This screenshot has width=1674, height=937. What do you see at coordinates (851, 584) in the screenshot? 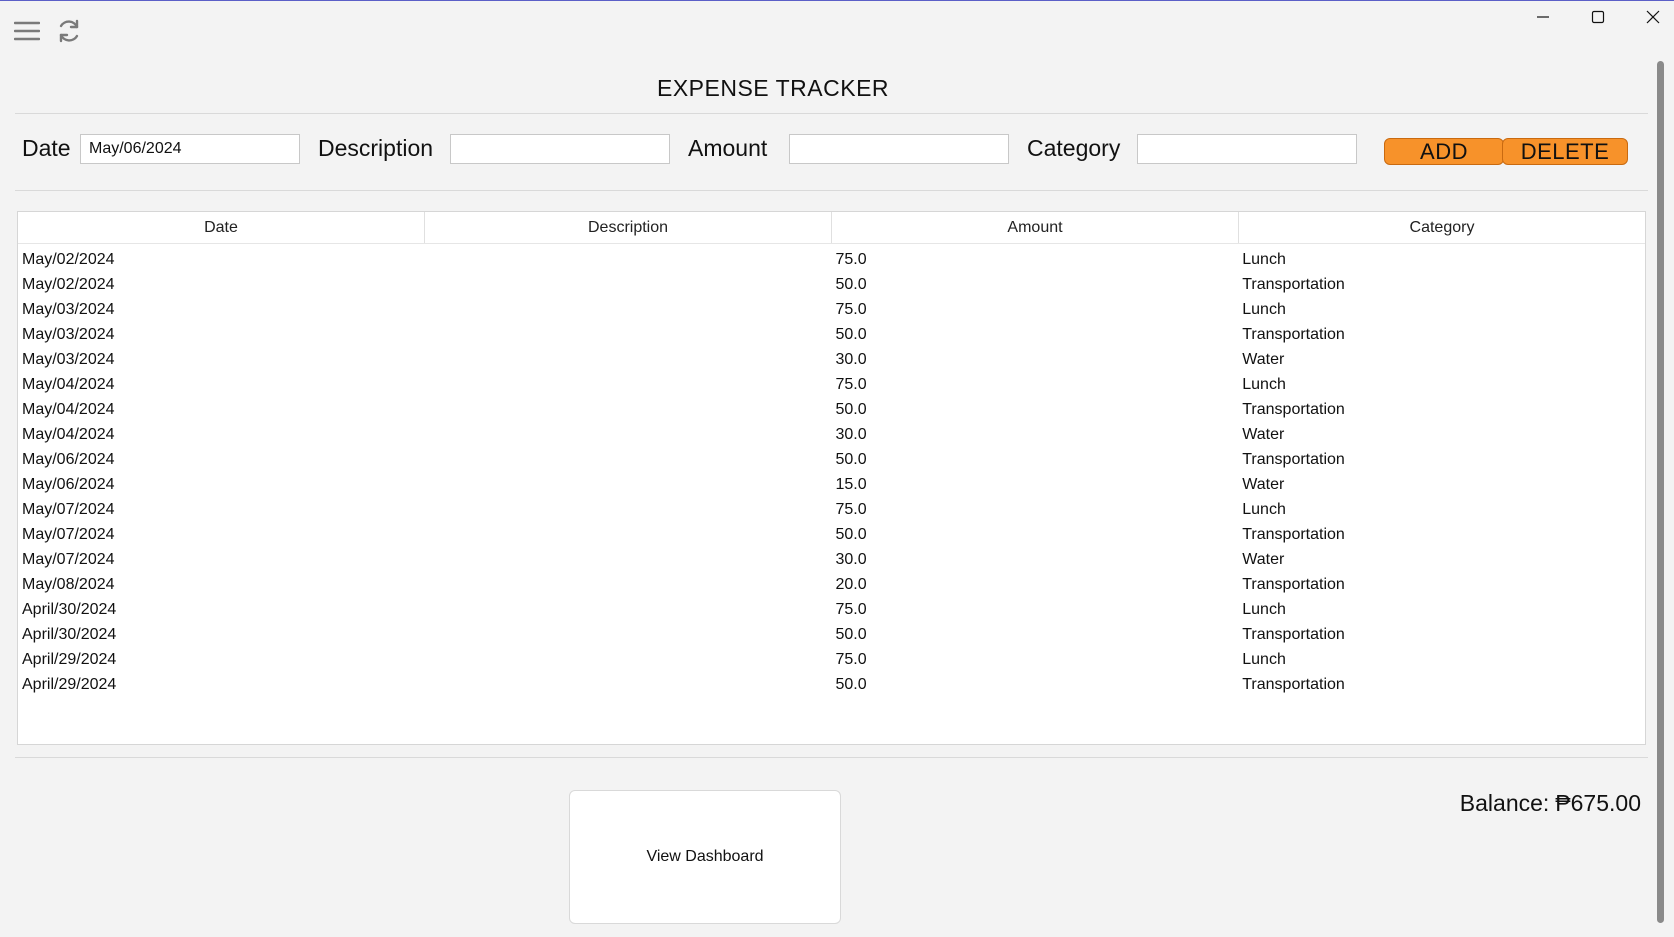
I see `cell-amount: 20.0` at bounding box center [851, 584].